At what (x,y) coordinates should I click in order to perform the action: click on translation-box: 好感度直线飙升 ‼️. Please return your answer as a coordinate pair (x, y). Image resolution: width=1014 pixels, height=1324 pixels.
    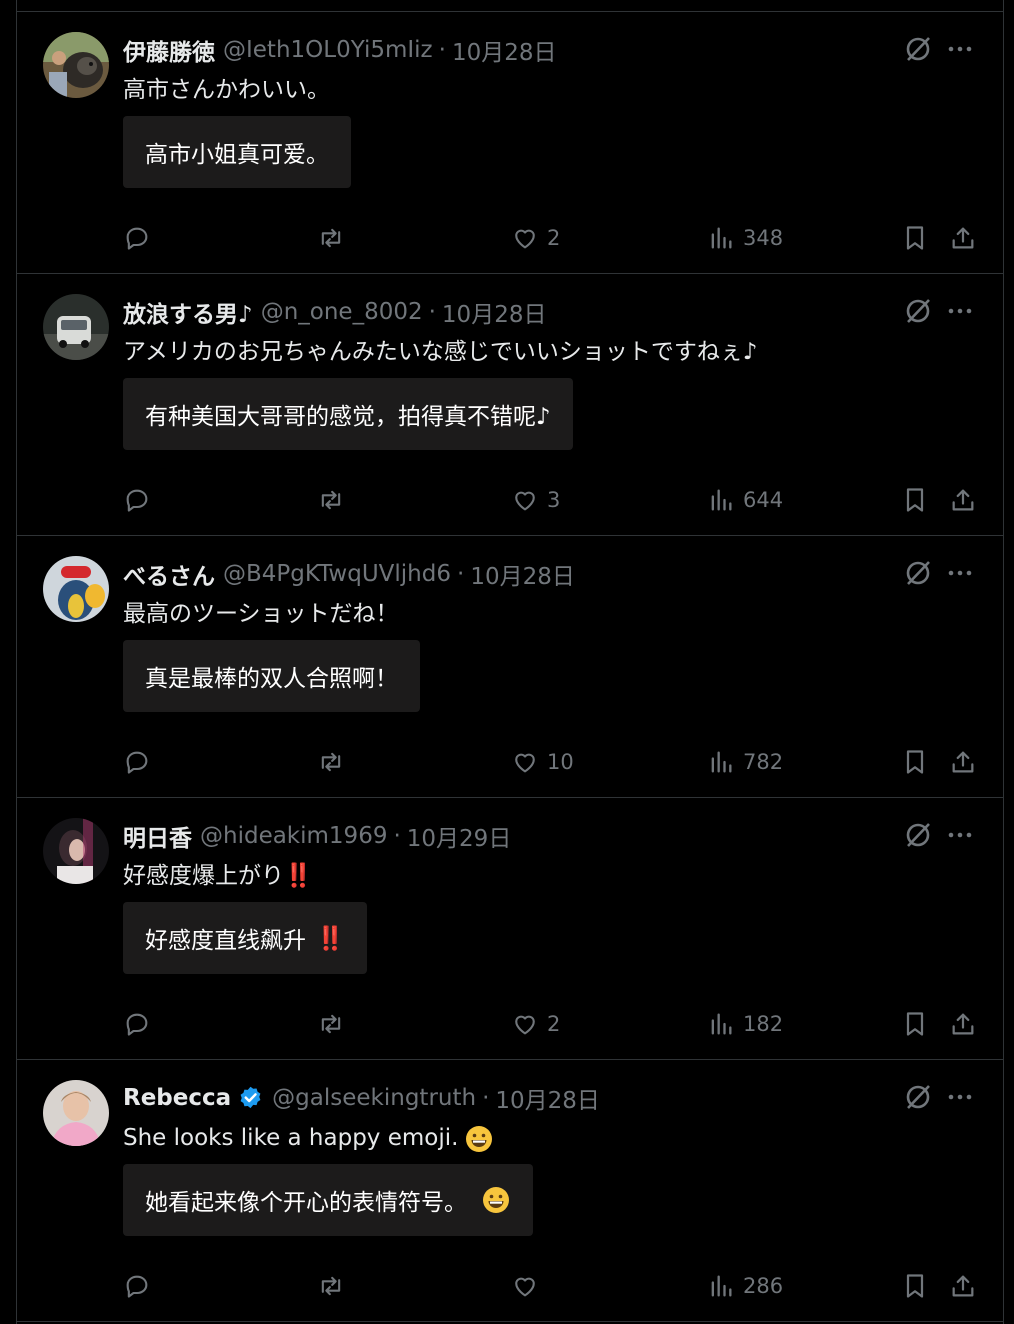
    Looking at the image, I should click on (245, 938).